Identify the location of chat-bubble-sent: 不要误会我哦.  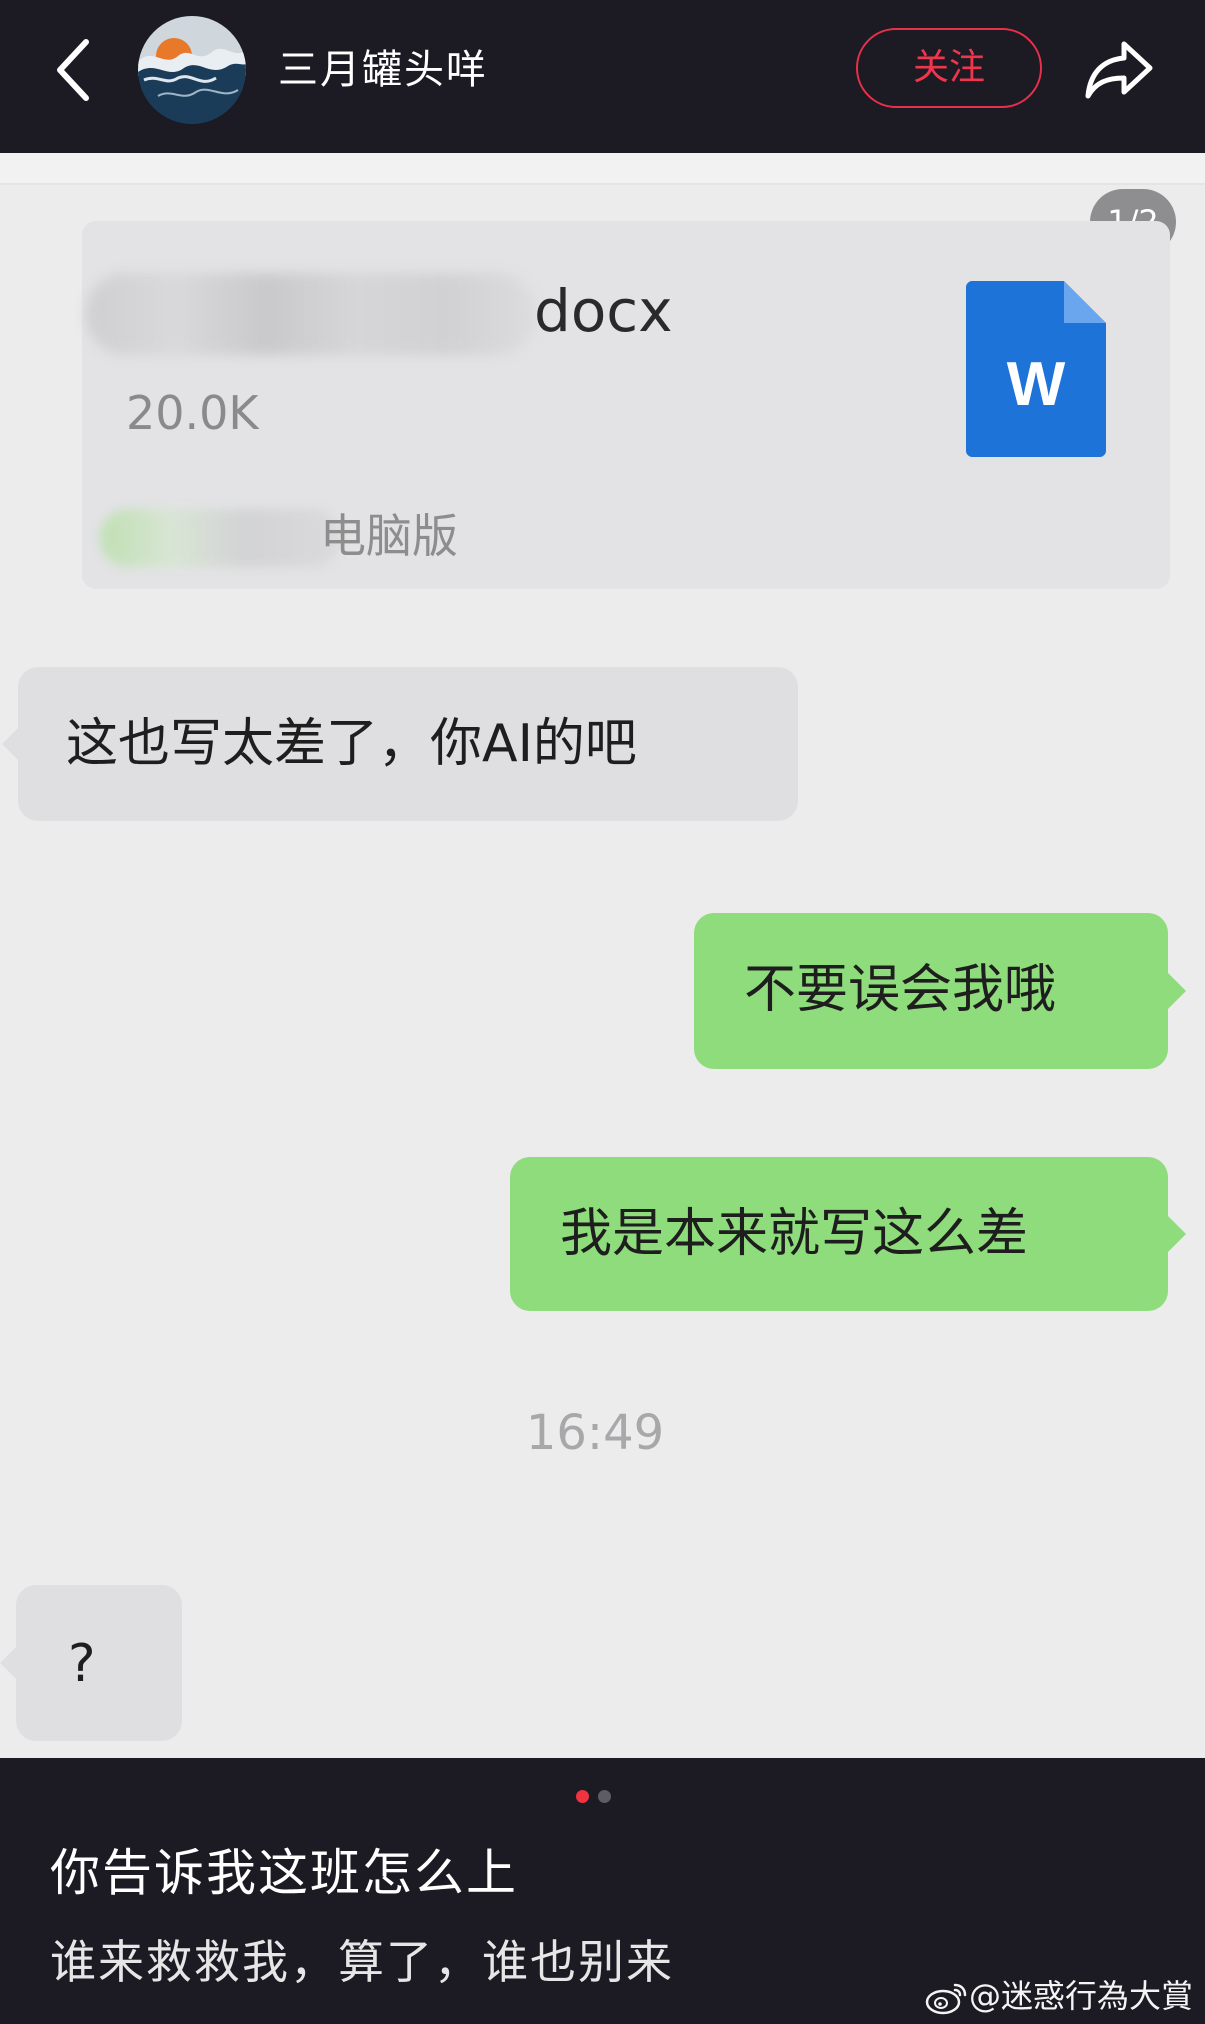
(940, 991).